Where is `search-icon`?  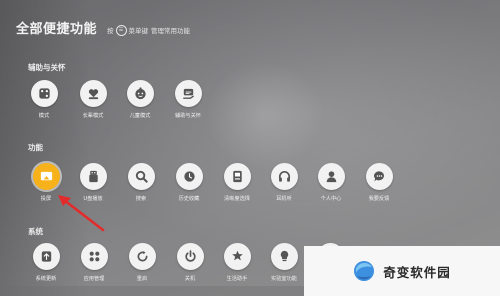
search-icon is located at coordinates (141, 176).